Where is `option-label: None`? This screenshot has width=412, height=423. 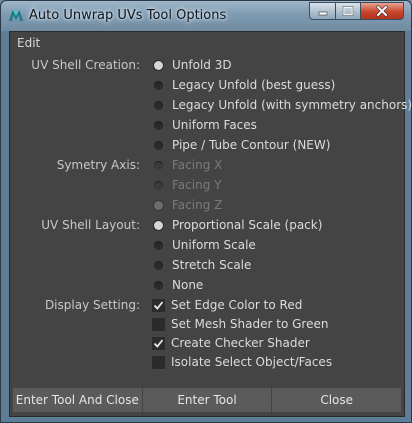 option-label: None is located at coordinates (188, 285).